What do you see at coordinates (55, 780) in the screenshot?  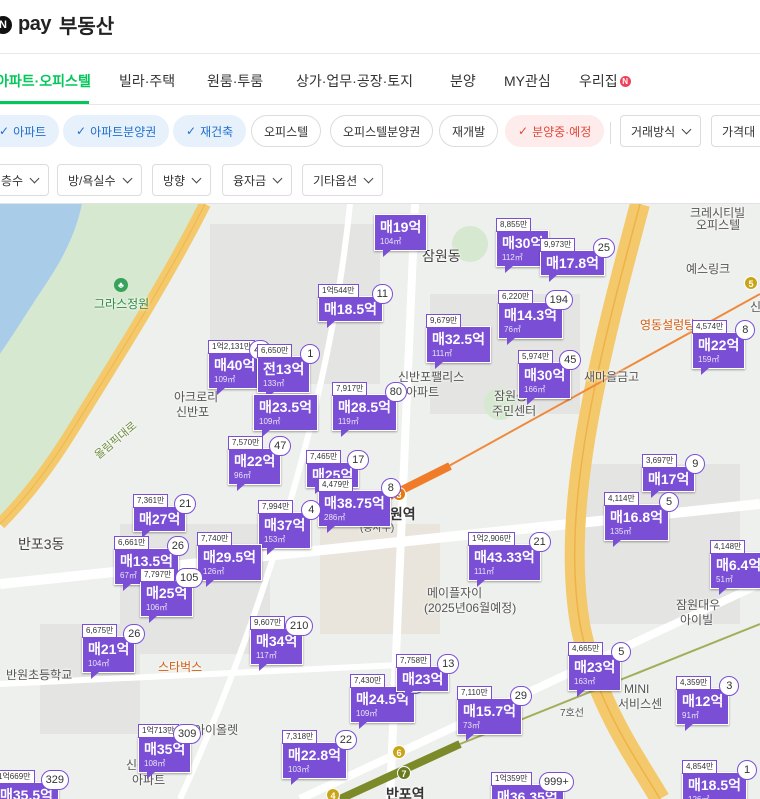 I see `listing-count-badge: 329` at bounding box center [55, 780].